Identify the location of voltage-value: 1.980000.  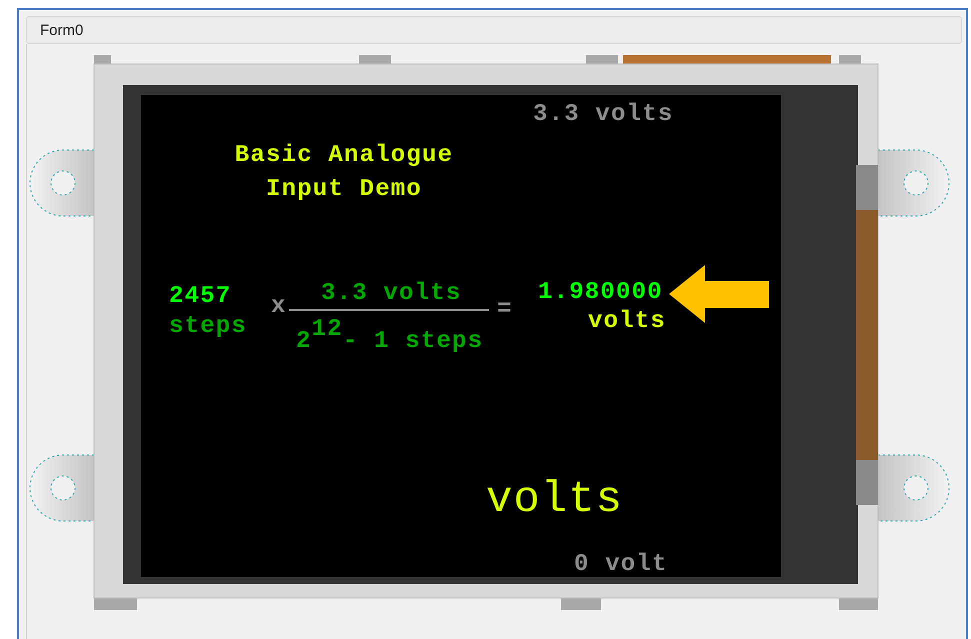
(600, 293).